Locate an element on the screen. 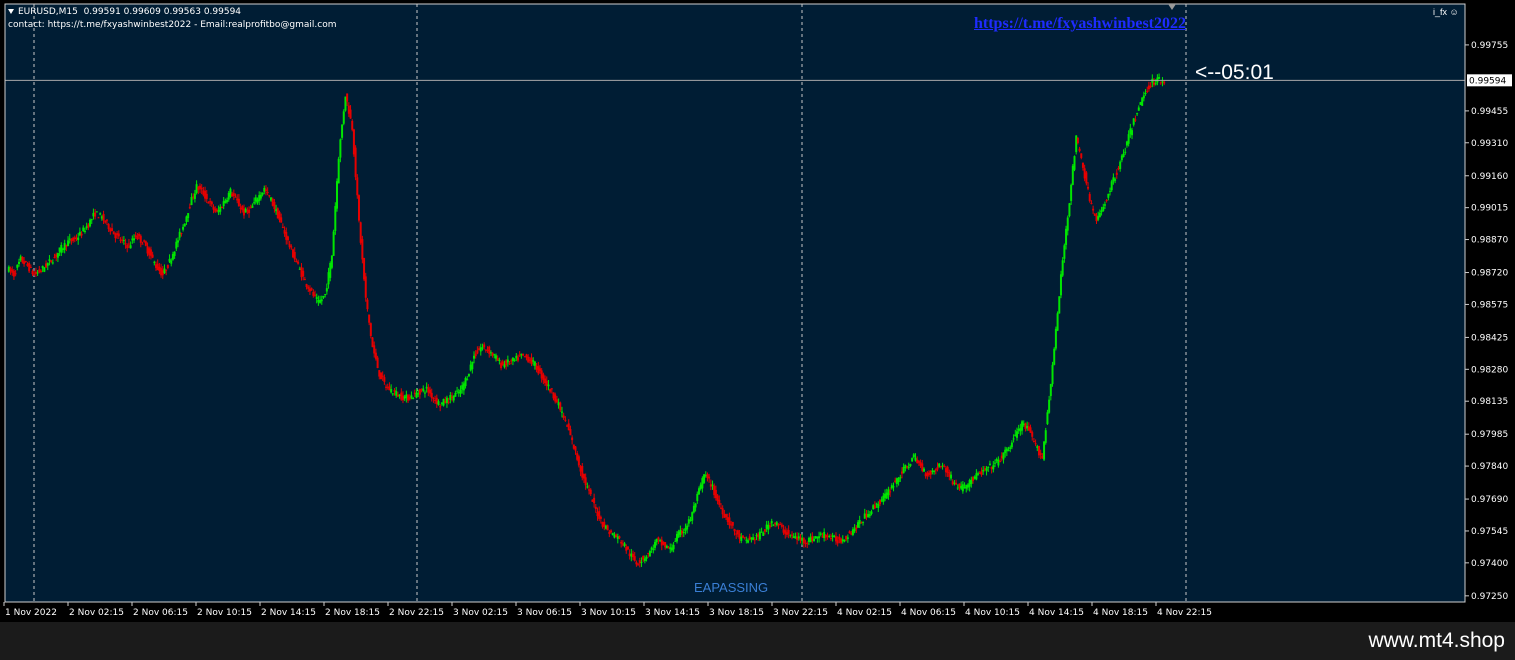 This screenshot has width=1515, height=660. y-tick-label: 0.98425 is located at coordinates (1489, 338).